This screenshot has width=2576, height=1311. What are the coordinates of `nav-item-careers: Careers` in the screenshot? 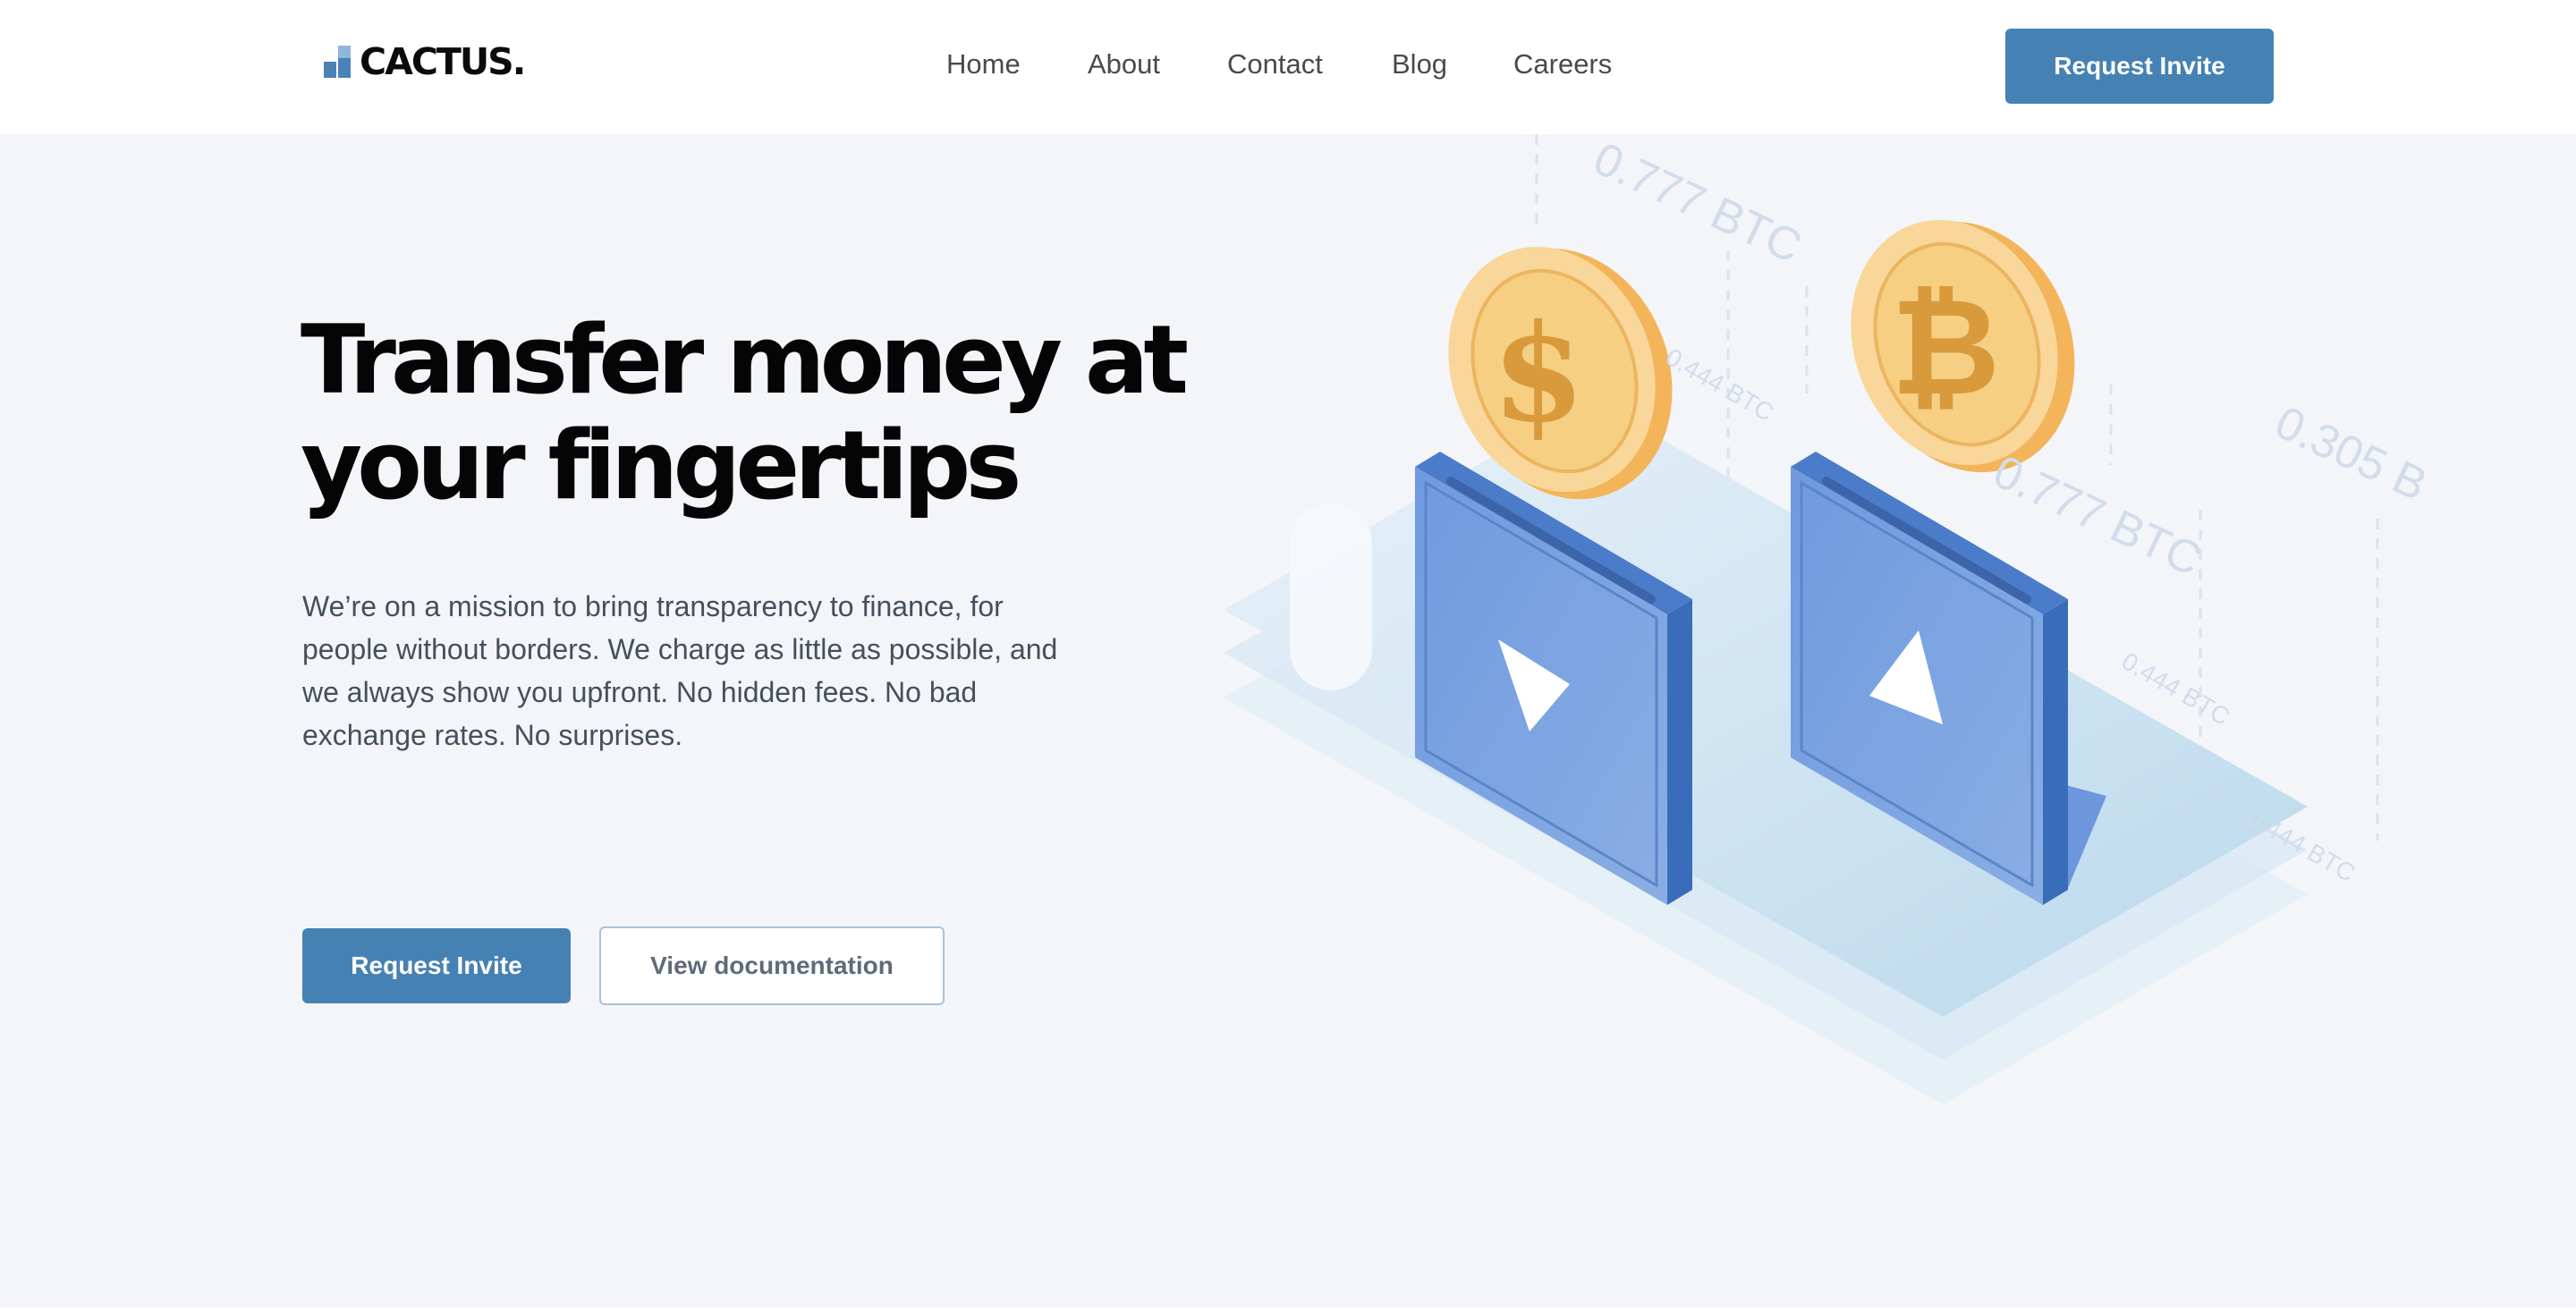 It's located at (1562, 64).